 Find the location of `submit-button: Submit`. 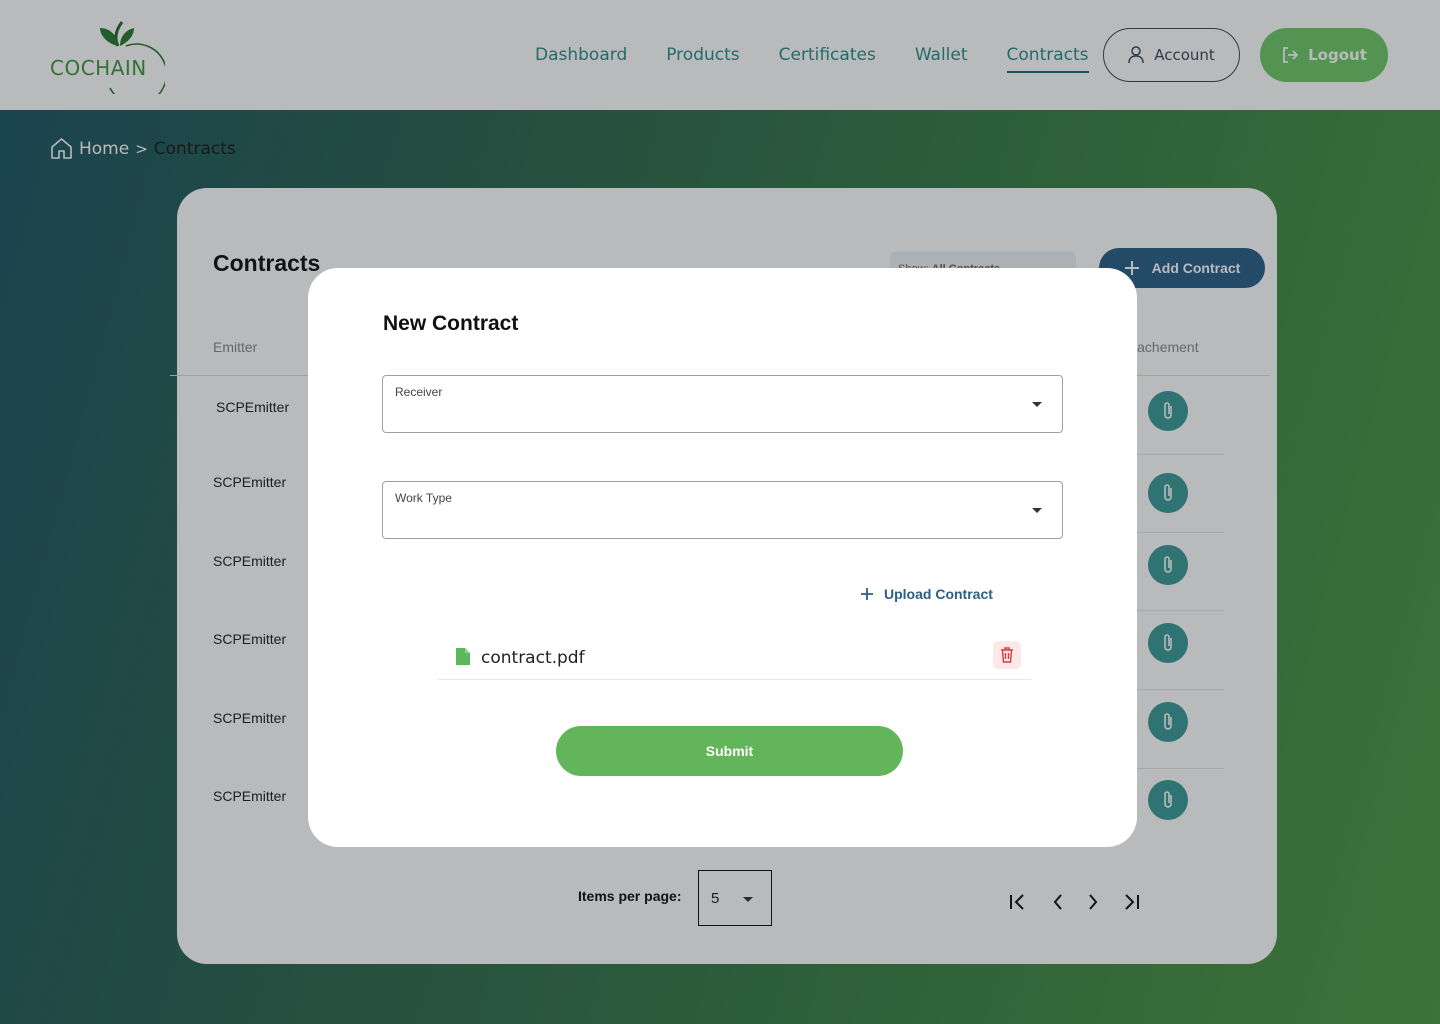

submit-button: Submit is located at coordinates (729, 751).